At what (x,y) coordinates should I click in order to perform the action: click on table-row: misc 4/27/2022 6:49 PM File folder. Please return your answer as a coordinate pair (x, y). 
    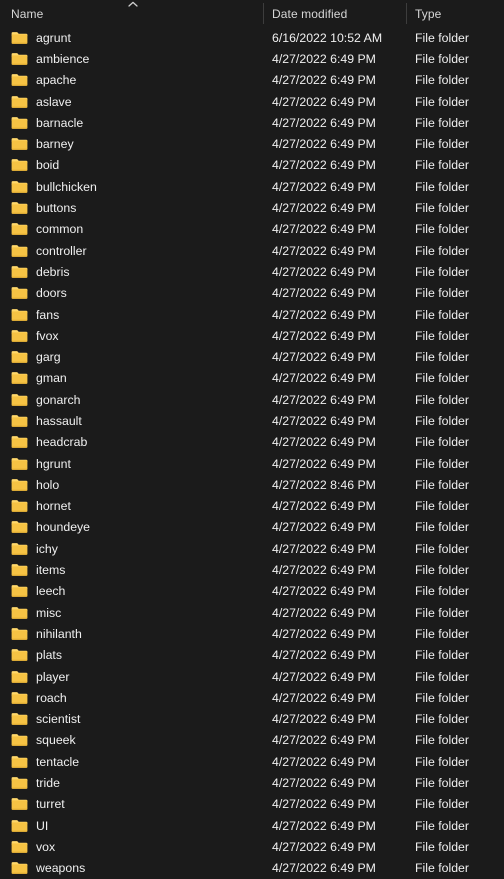
    Looking at the image, I should click on (252, 612).